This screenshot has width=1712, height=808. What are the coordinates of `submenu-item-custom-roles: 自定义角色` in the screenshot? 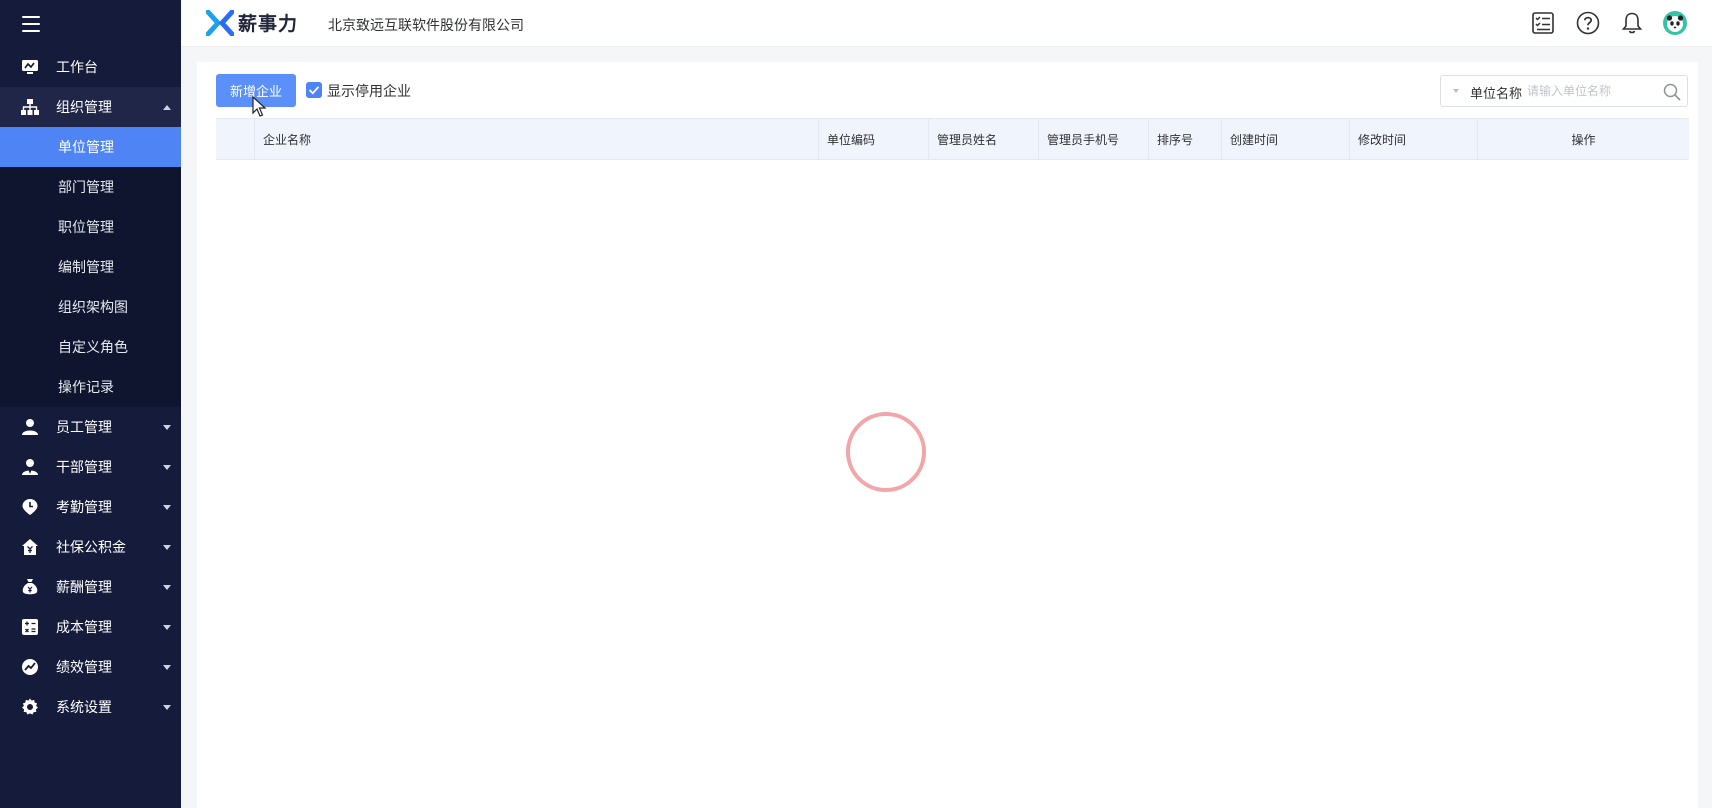 It's located at (90, 347).